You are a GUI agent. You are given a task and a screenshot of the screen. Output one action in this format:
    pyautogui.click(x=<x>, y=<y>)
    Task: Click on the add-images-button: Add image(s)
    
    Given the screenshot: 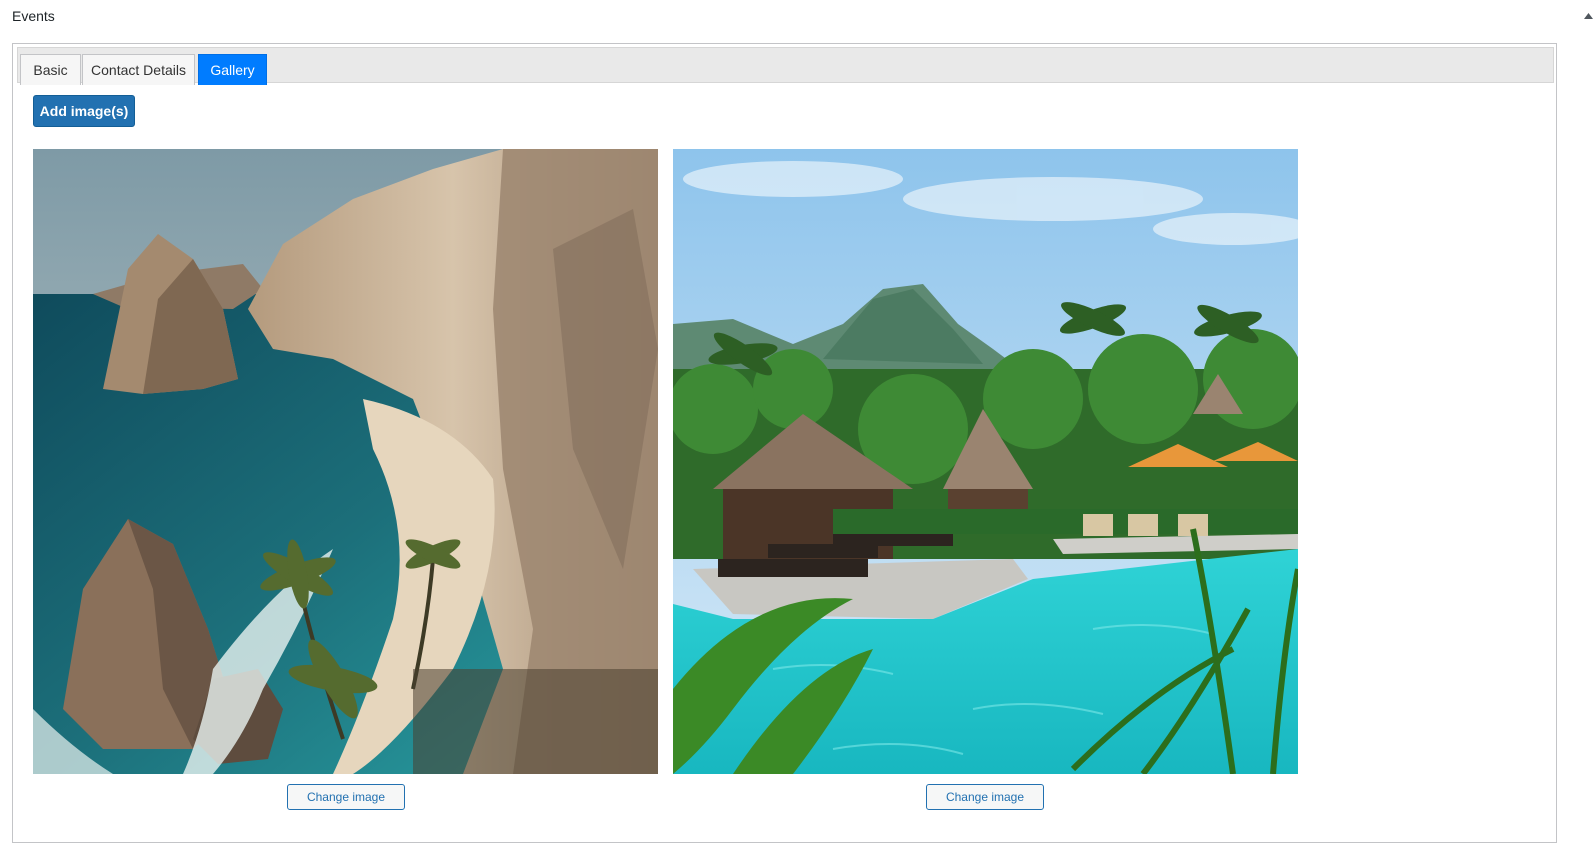 What is the action you would take?
    pyautogui.click(x=84, y=111)
    